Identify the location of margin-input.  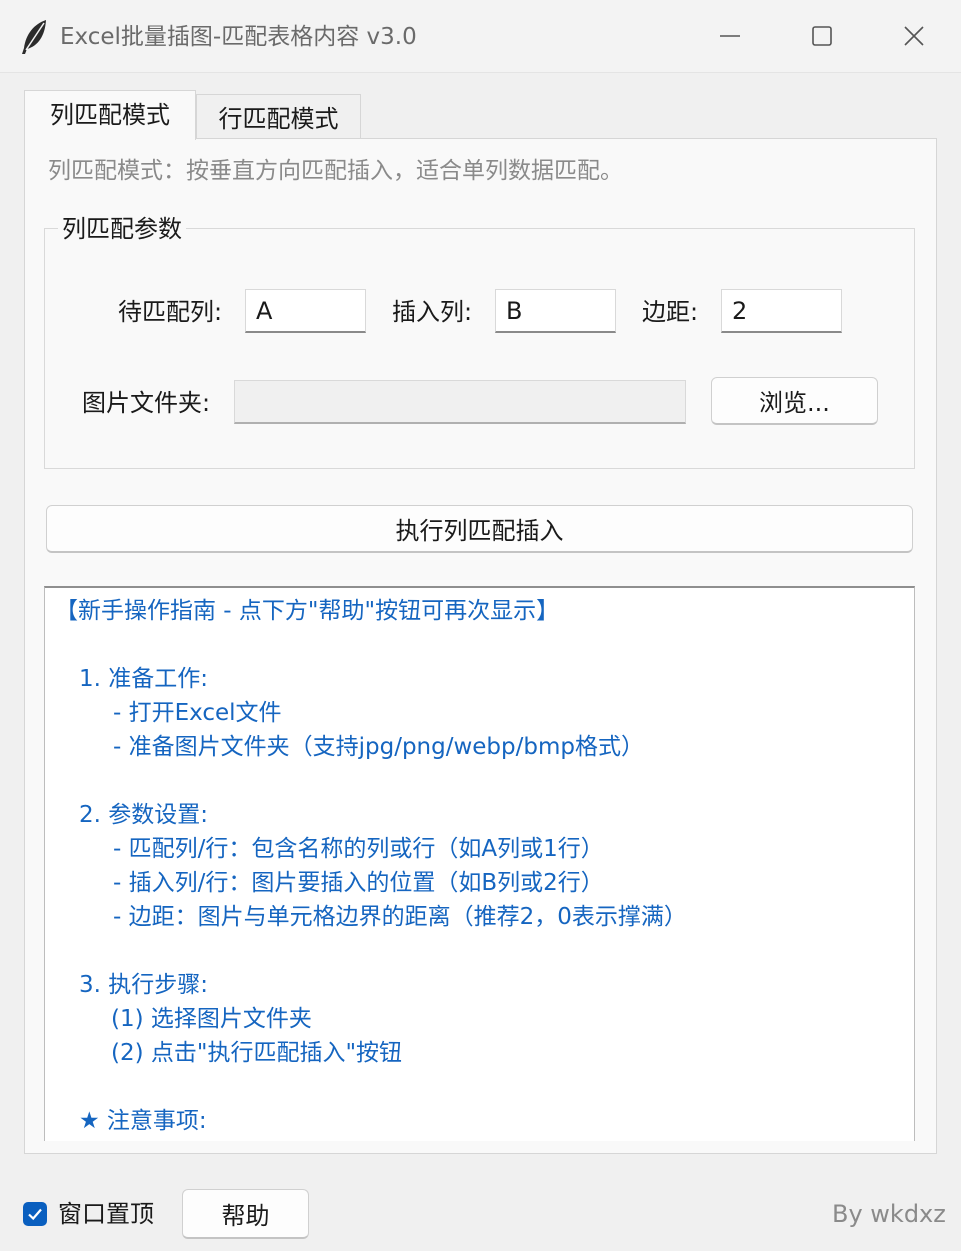
(781, 311).